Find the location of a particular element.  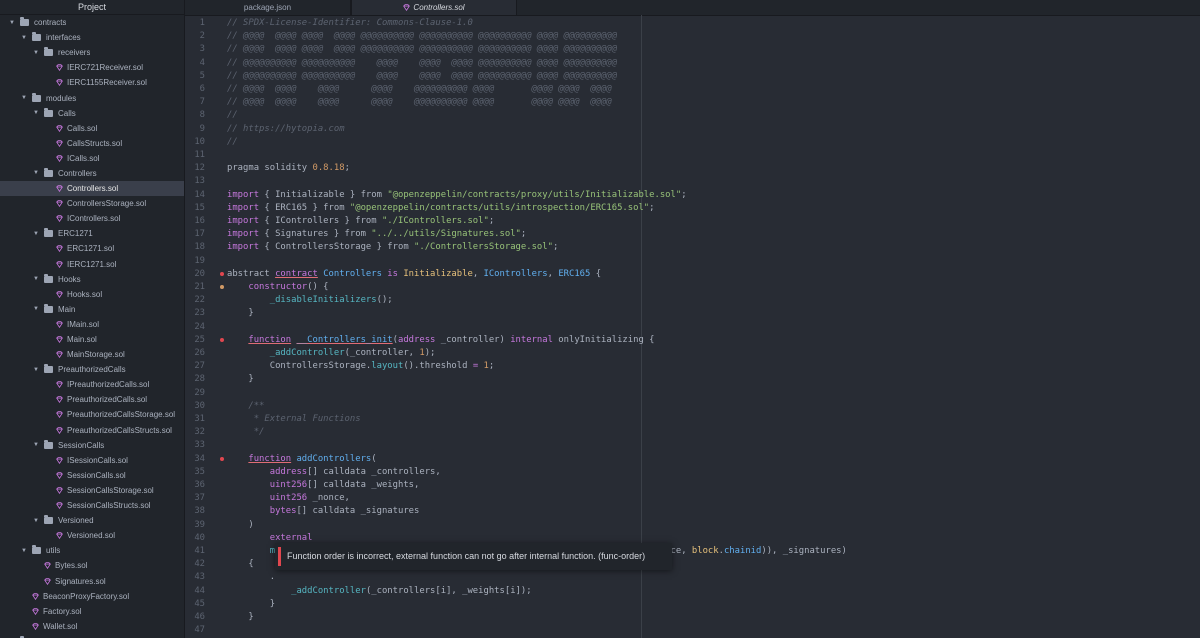

tree-file: Factory.sol is located at coordinates (92, 611).